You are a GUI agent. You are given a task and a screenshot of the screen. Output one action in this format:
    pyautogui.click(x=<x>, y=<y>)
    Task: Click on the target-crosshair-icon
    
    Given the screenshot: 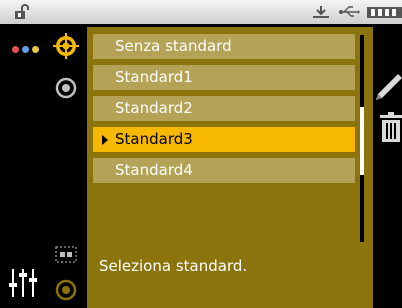 What is the action you would take?
    pyautogui.click(x=66, y=46)
    